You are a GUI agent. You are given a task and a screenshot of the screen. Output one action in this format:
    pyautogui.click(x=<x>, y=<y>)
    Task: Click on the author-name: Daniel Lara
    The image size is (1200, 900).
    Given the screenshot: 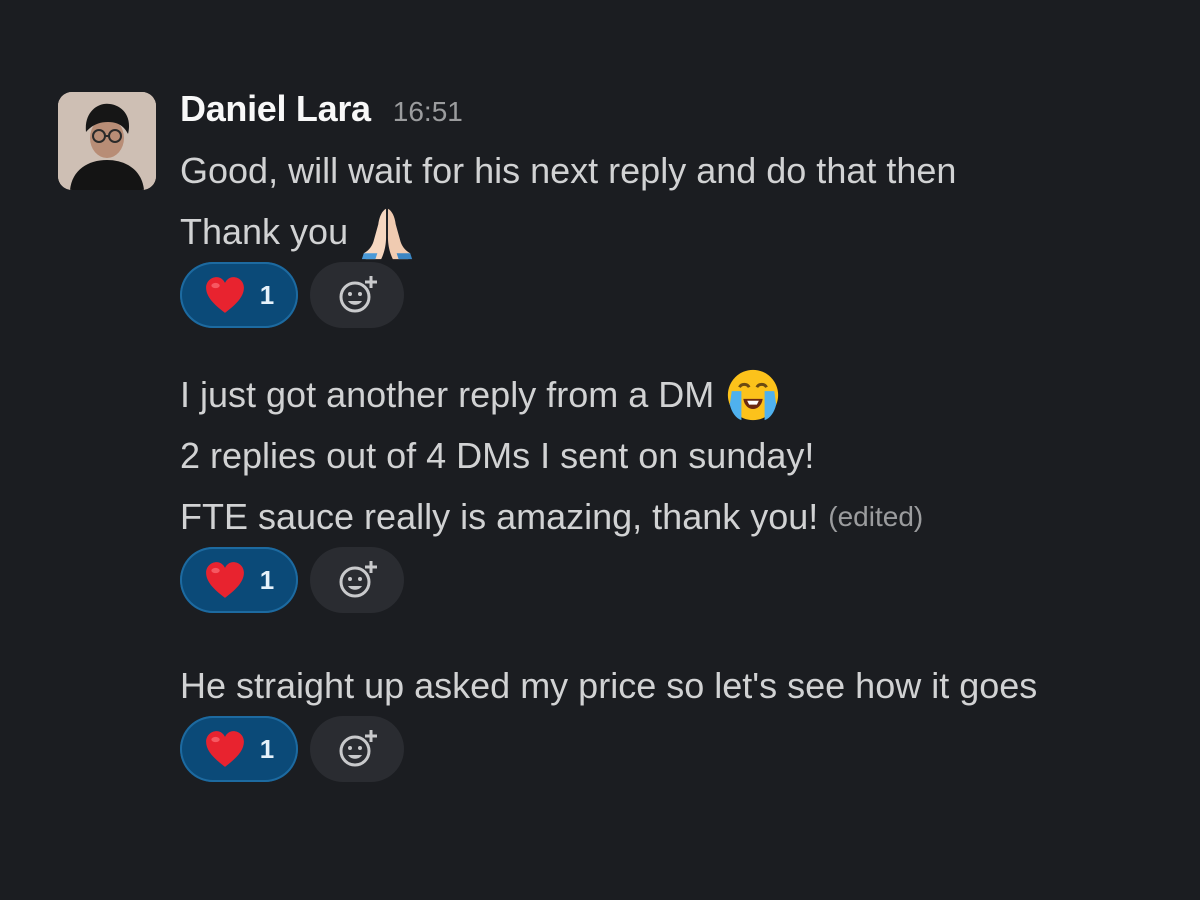 What is the action you would take?
    pyautogui.click(x=275, y=109)
    